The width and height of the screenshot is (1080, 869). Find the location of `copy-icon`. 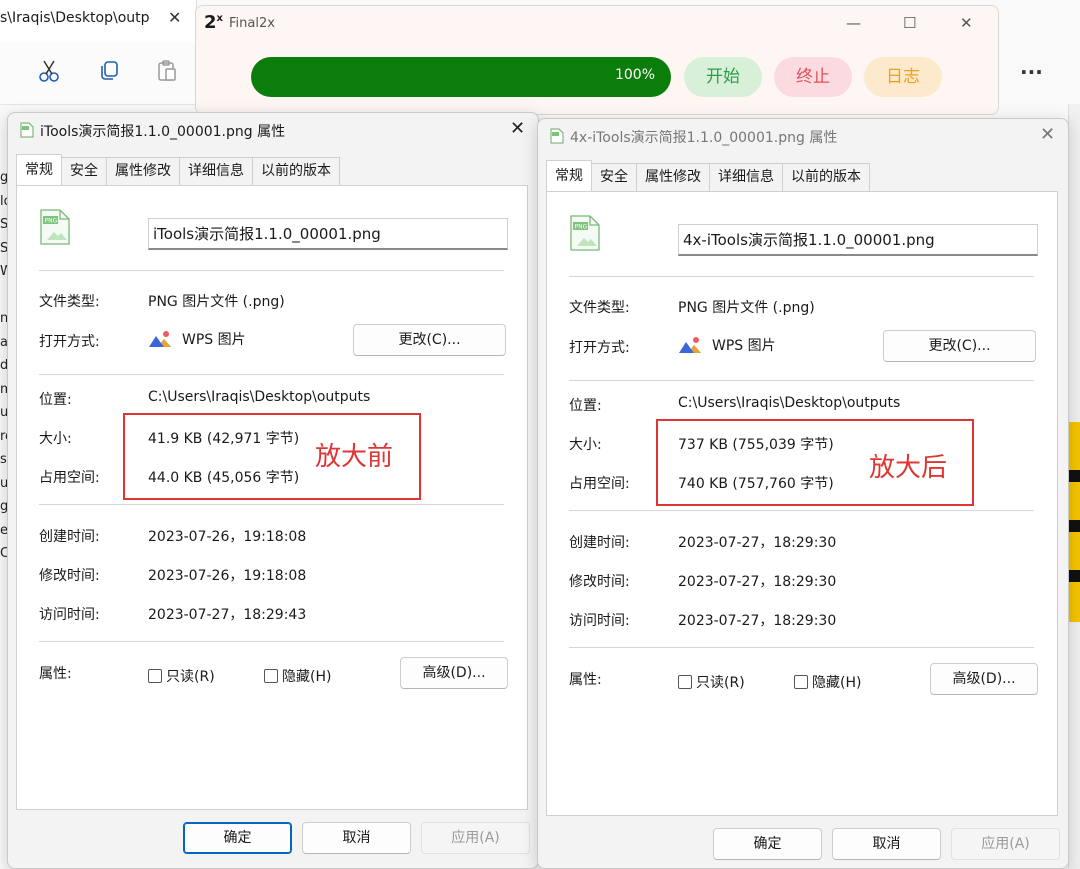

copy-icon is located at coordinates (109, 71).